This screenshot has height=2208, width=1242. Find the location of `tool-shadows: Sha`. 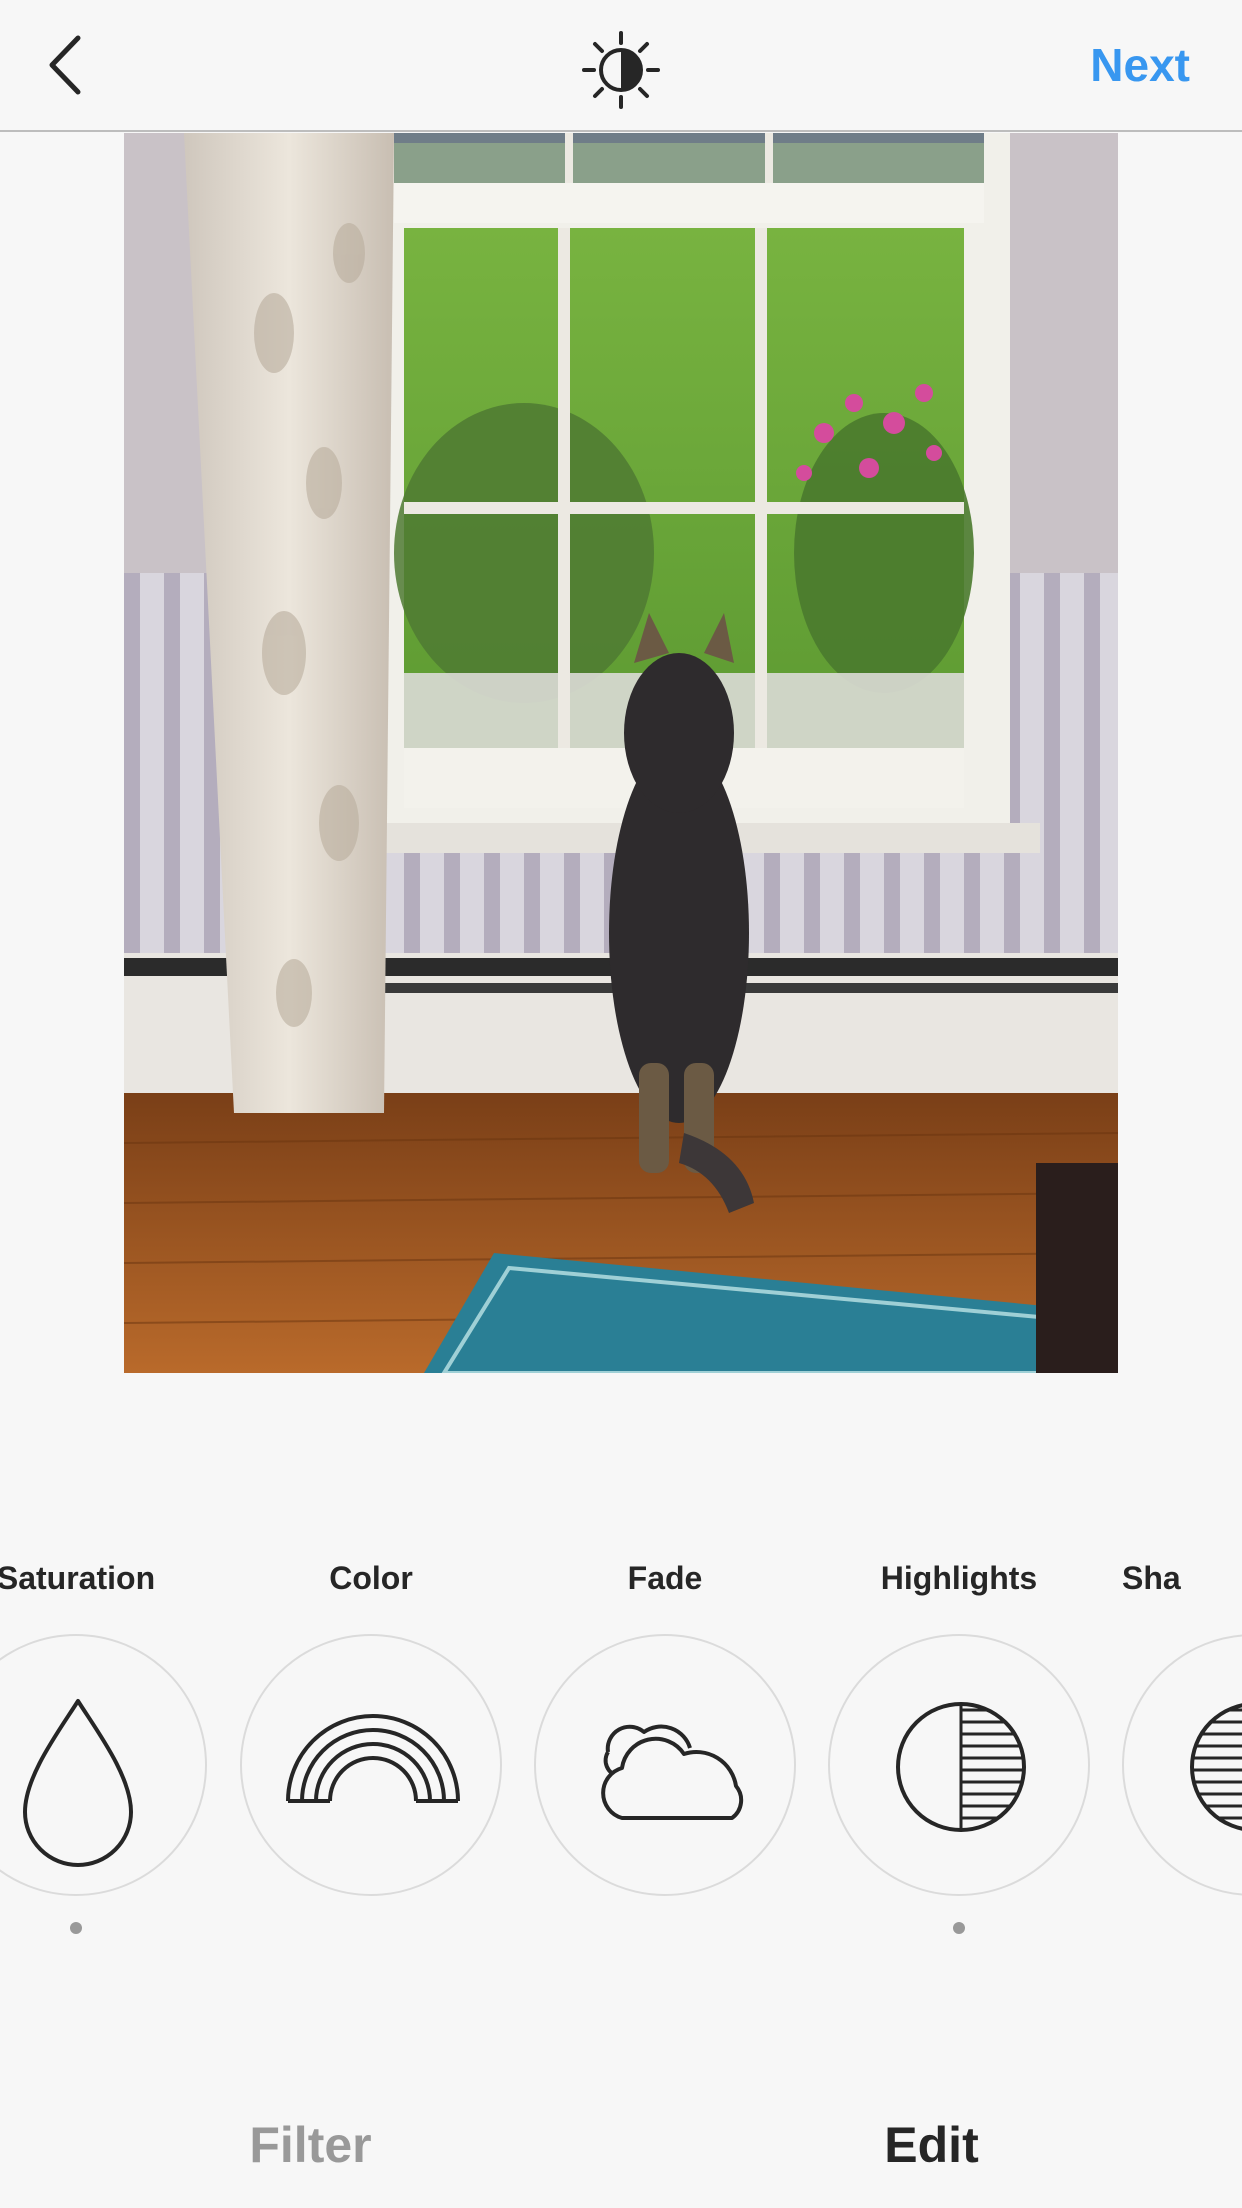

tool-shadows: Sha is located at coordinates (1182, 1750).